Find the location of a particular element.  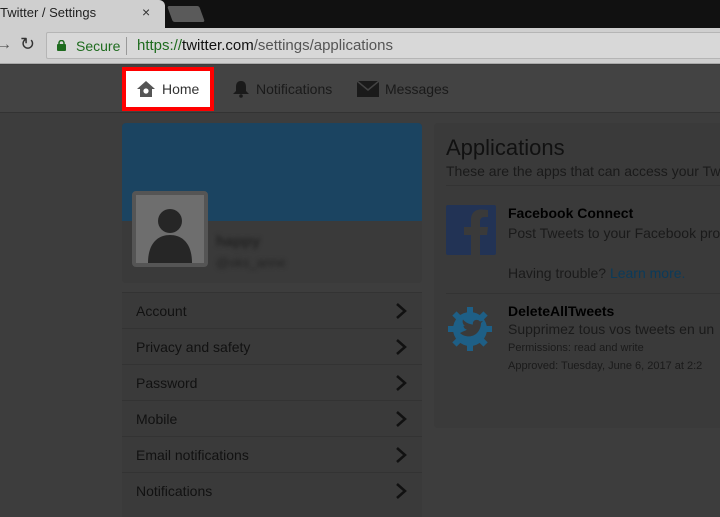

url-host: twitter.com is located at coordinates (218, 45).